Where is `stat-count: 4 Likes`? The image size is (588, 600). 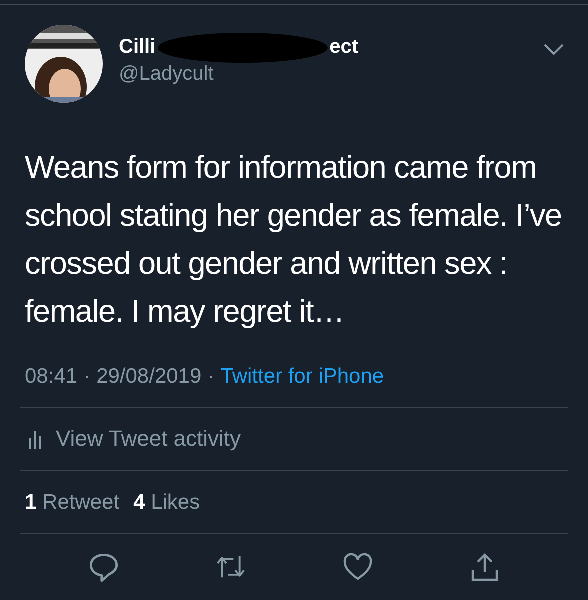
stat-count: 4 Likes is located at coordinates (167, 503).